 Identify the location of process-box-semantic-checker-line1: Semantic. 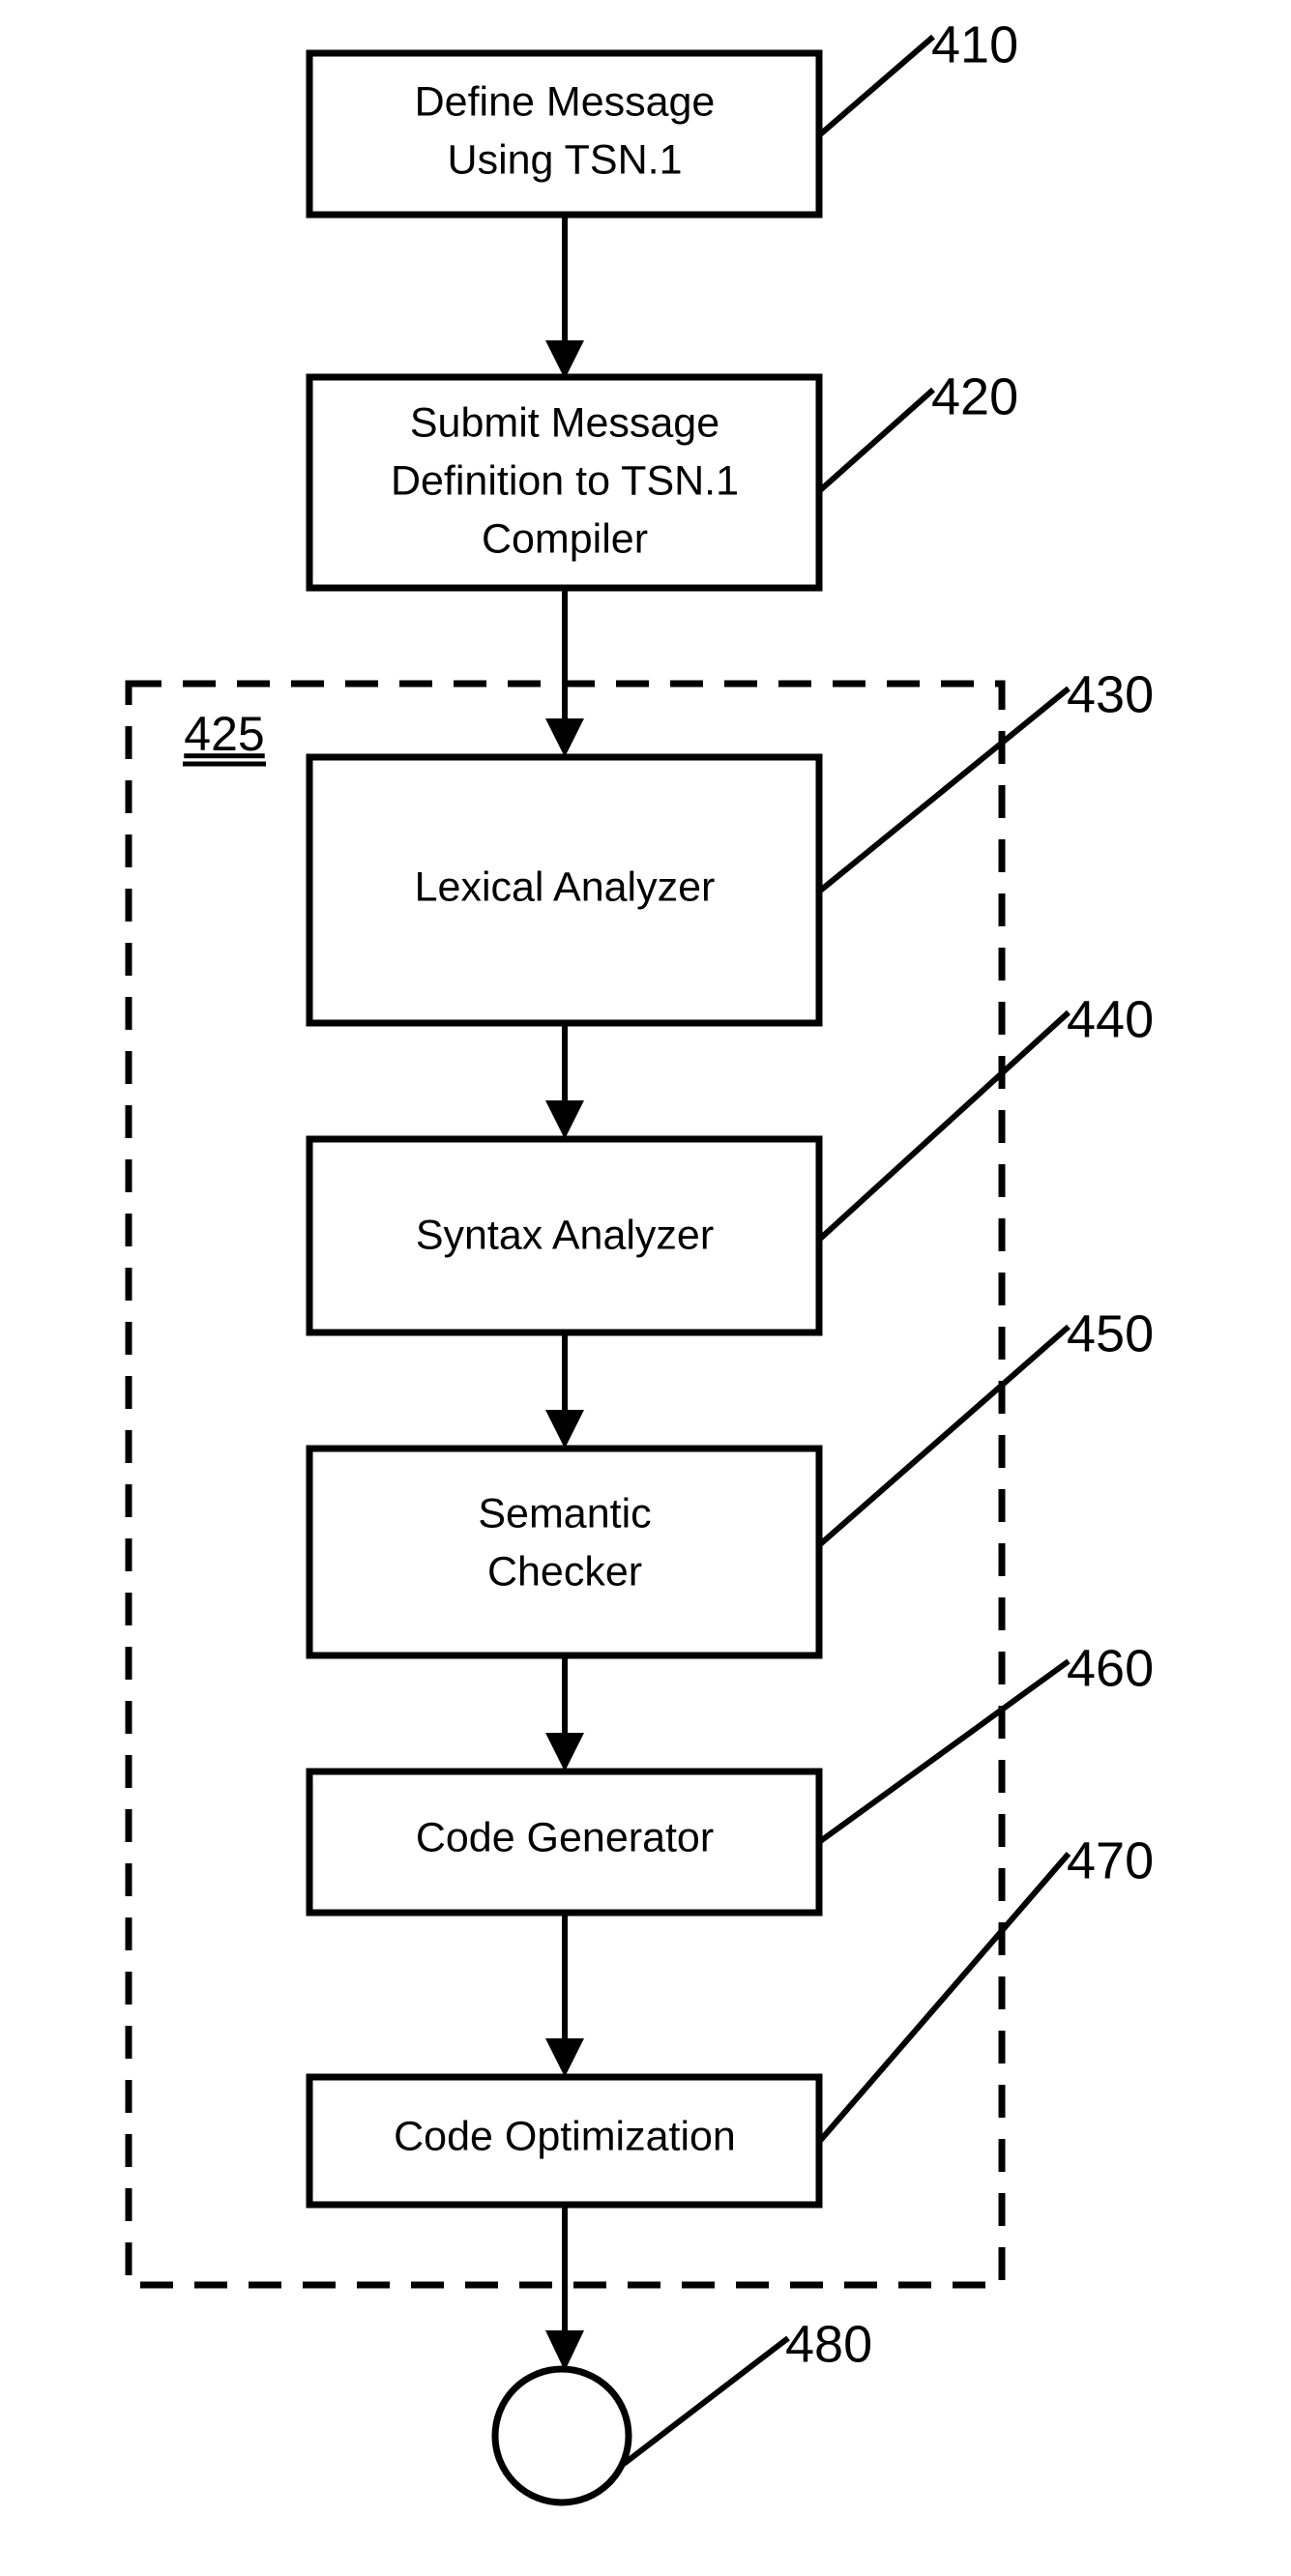
(564, 1513).